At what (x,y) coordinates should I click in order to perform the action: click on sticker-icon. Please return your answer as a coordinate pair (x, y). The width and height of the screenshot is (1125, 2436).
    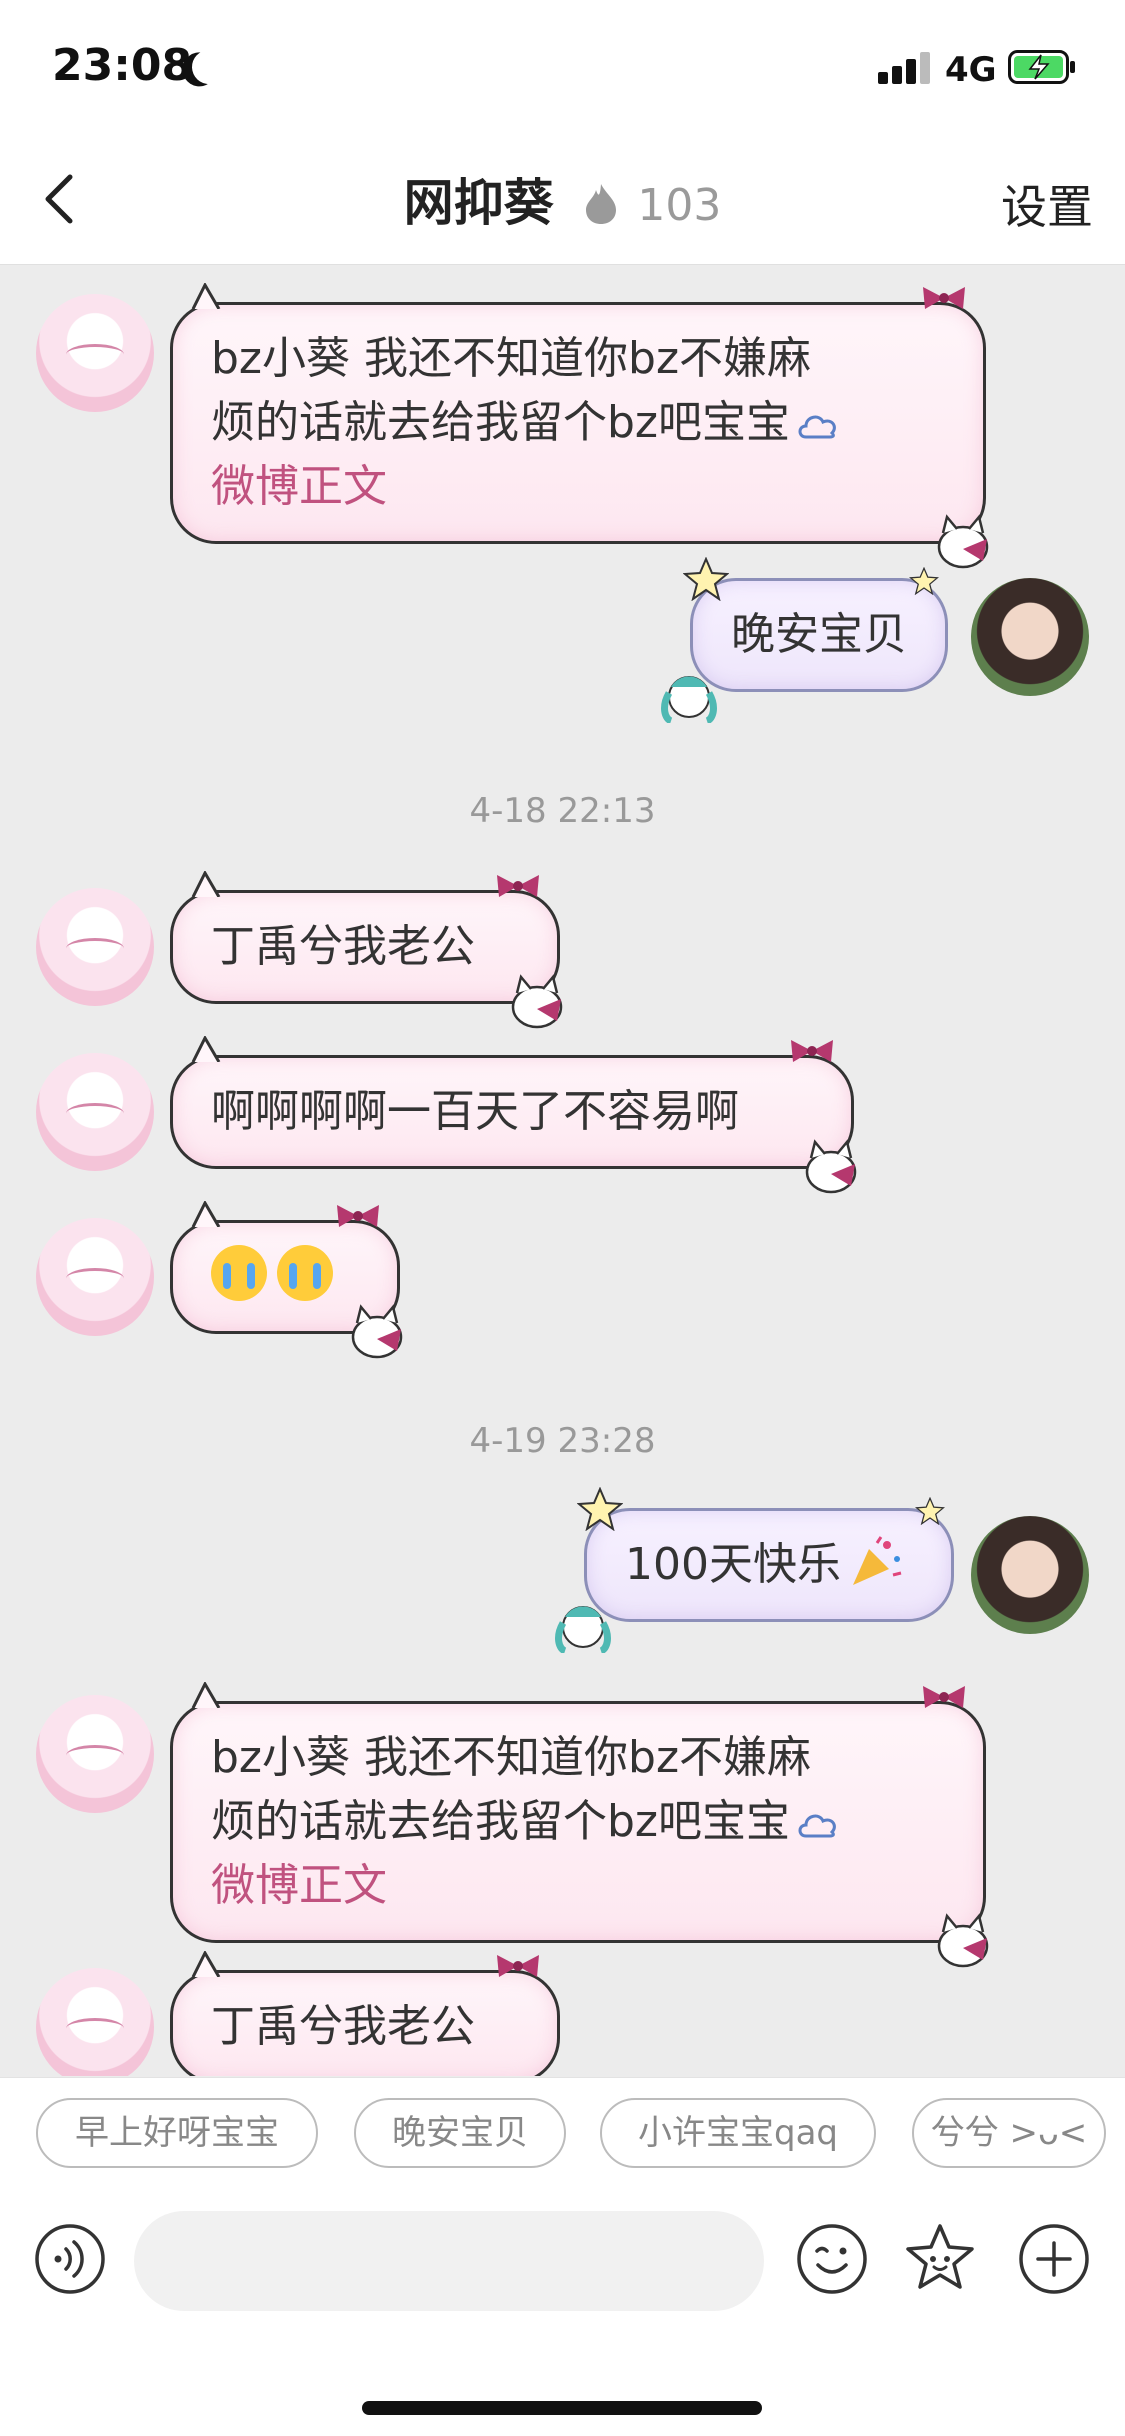
    Looking at the image, I should click on (940, 2259).